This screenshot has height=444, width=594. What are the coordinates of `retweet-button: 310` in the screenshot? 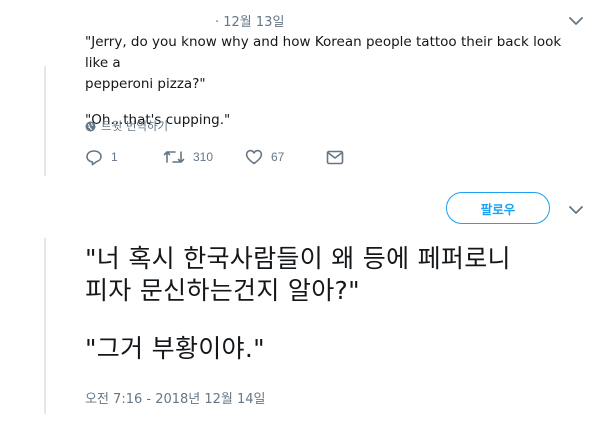 It's located at (188, 157).